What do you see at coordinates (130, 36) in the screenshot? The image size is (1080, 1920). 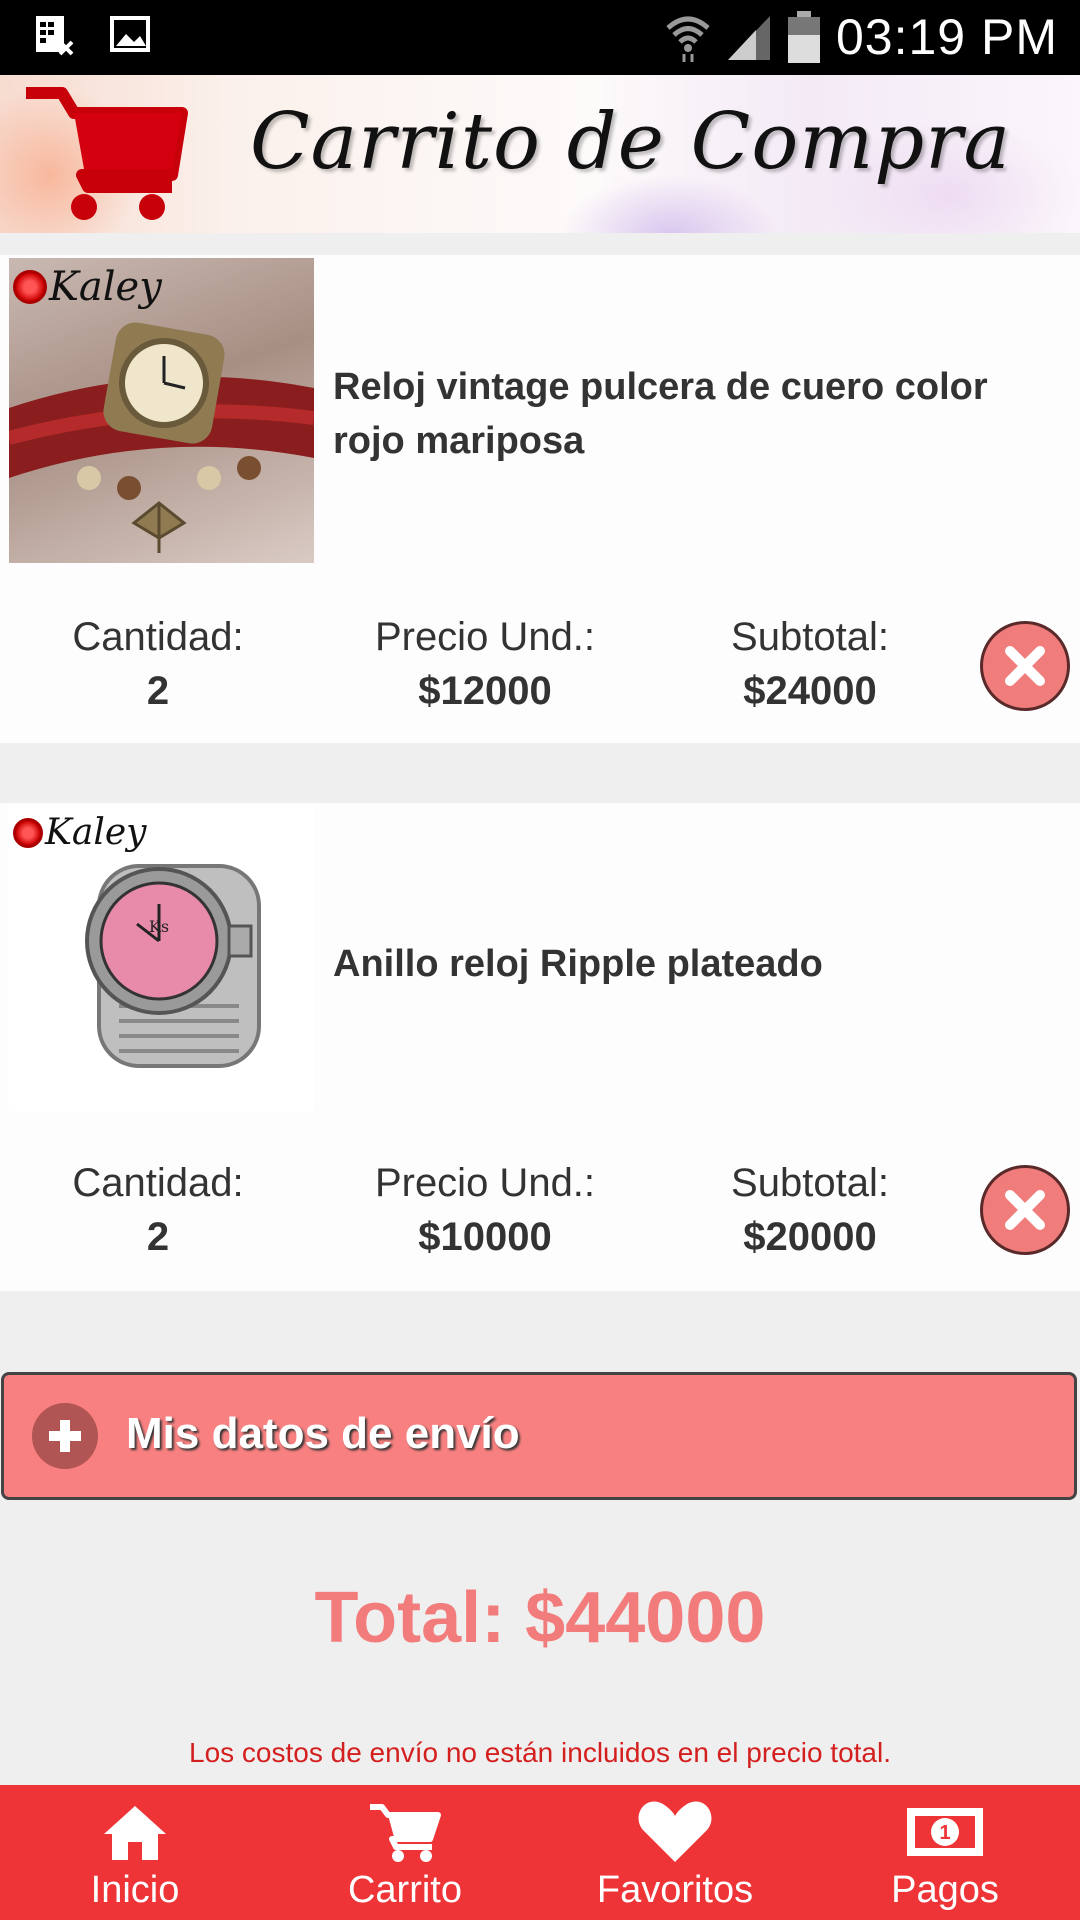 I see `image-icon` at bounding box center [130, 36].